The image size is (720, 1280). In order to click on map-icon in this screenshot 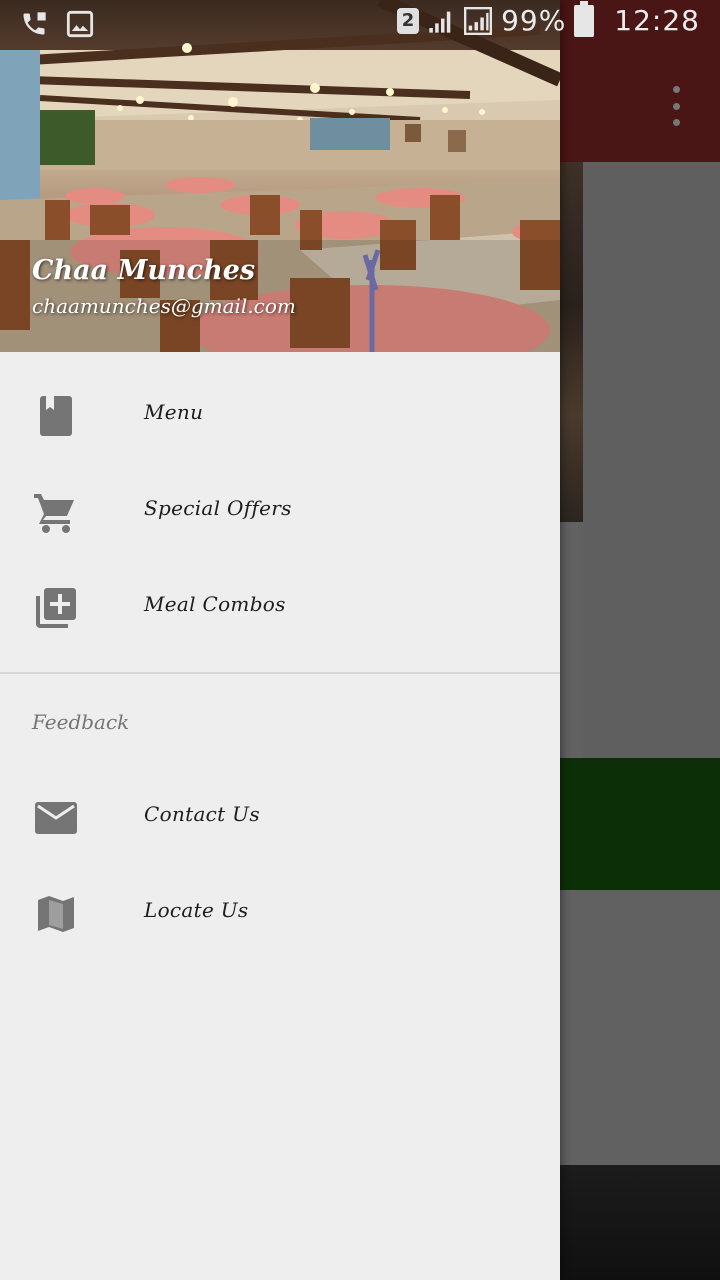, I will do `click(56, 914)`.